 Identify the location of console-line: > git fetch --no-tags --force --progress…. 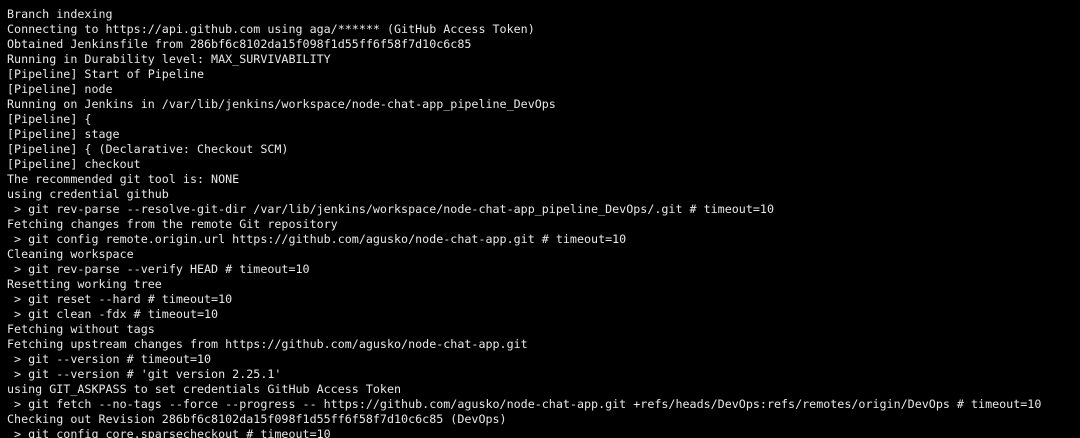
(524, 404).